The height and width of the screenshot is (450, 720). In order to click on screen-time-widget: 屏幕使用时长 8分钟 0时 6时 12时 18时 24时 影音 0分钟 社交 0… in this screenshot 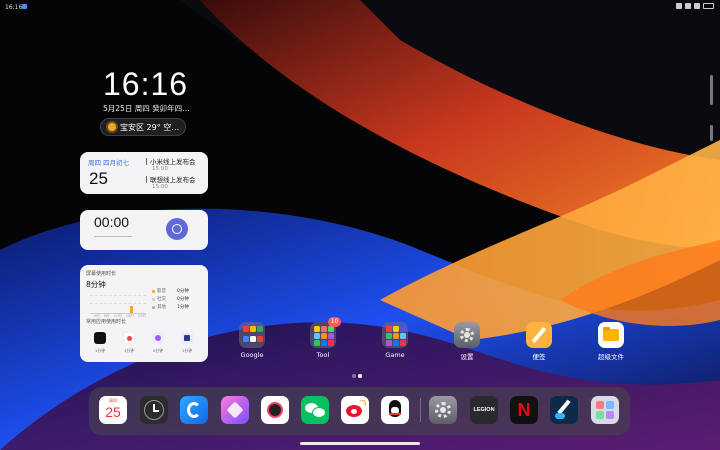, I will do `click(144, 313)`.